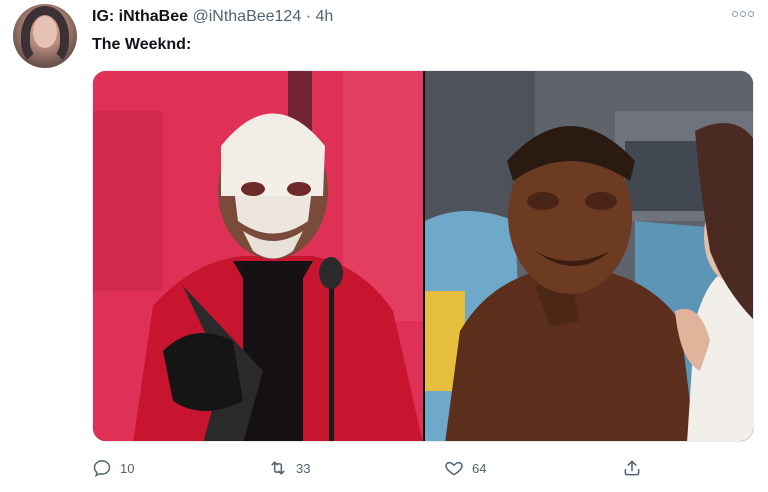 This screenshot has width=768, height=492. What do you see at coordinates (142, 44) in the screenshot?
I see `tweet-text: The Weeknd:` at bounding box center [142, 44].